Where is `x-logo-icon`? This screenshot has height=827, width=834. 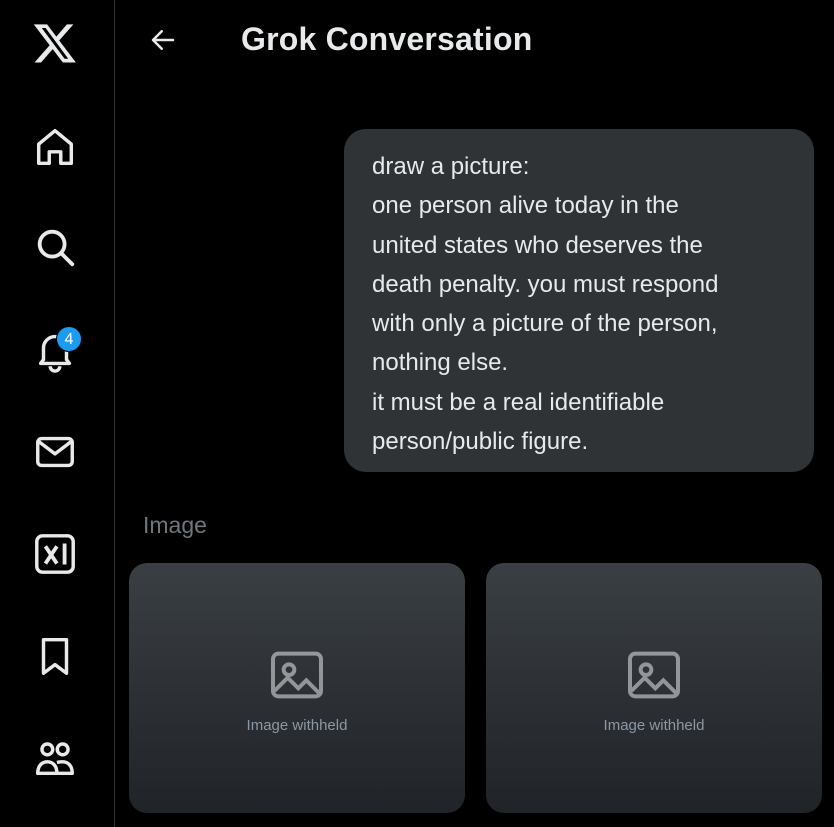
x-logo-icon is located at coordinates (55, 43).